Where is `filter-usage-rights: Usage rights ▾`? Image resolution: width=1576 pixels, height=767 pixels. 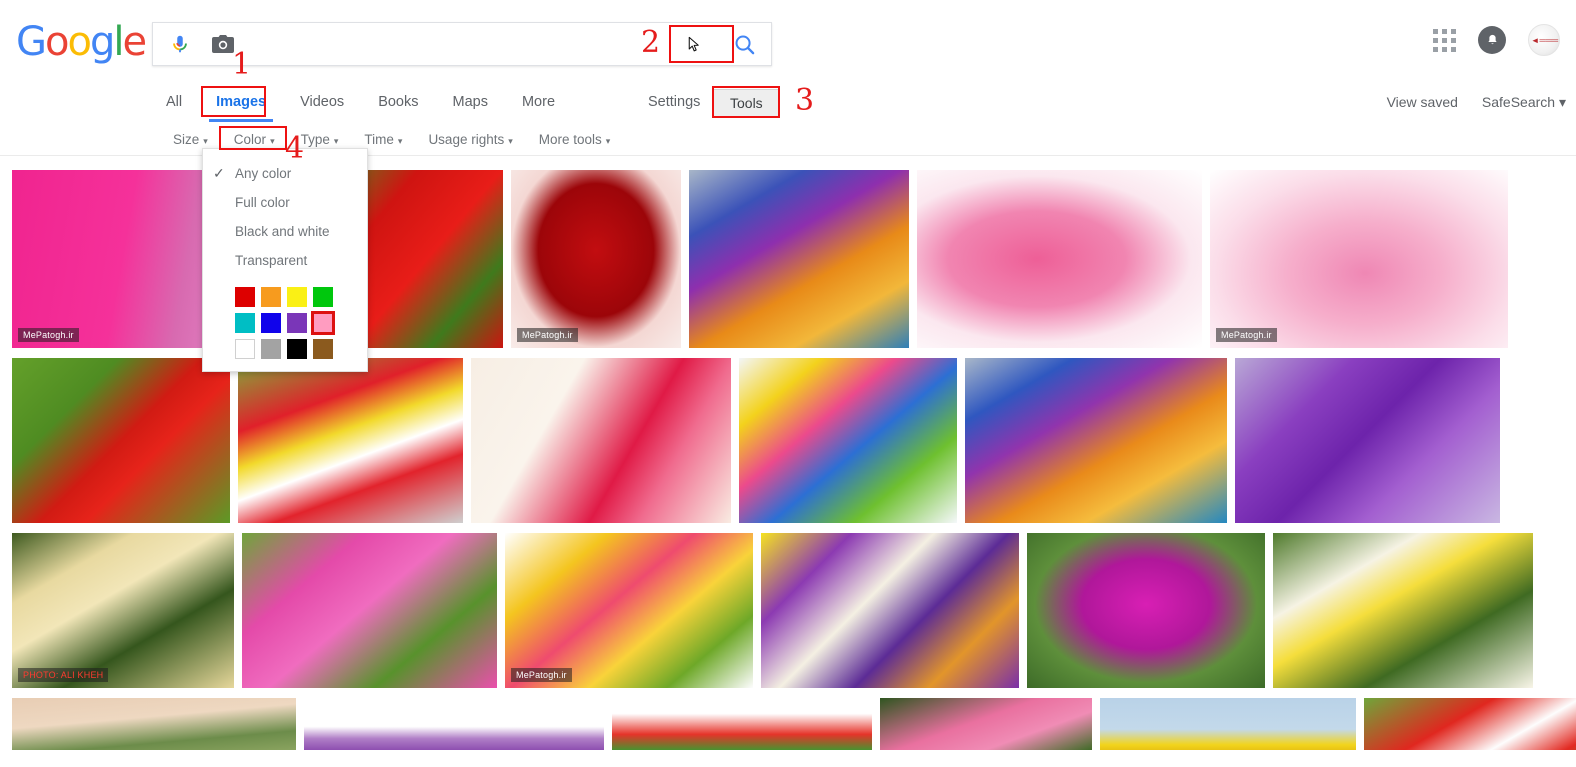
filter-usage-rights: Usage rights ▾ is located at coordinates (470, 139).